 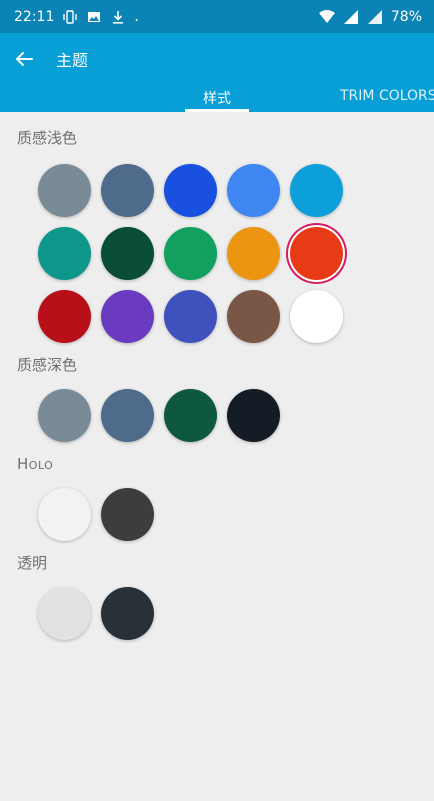 What do you see at coordinates (217, 110) in the screenshot?
I see `tab-indicator` at bounding box center [217, 110].